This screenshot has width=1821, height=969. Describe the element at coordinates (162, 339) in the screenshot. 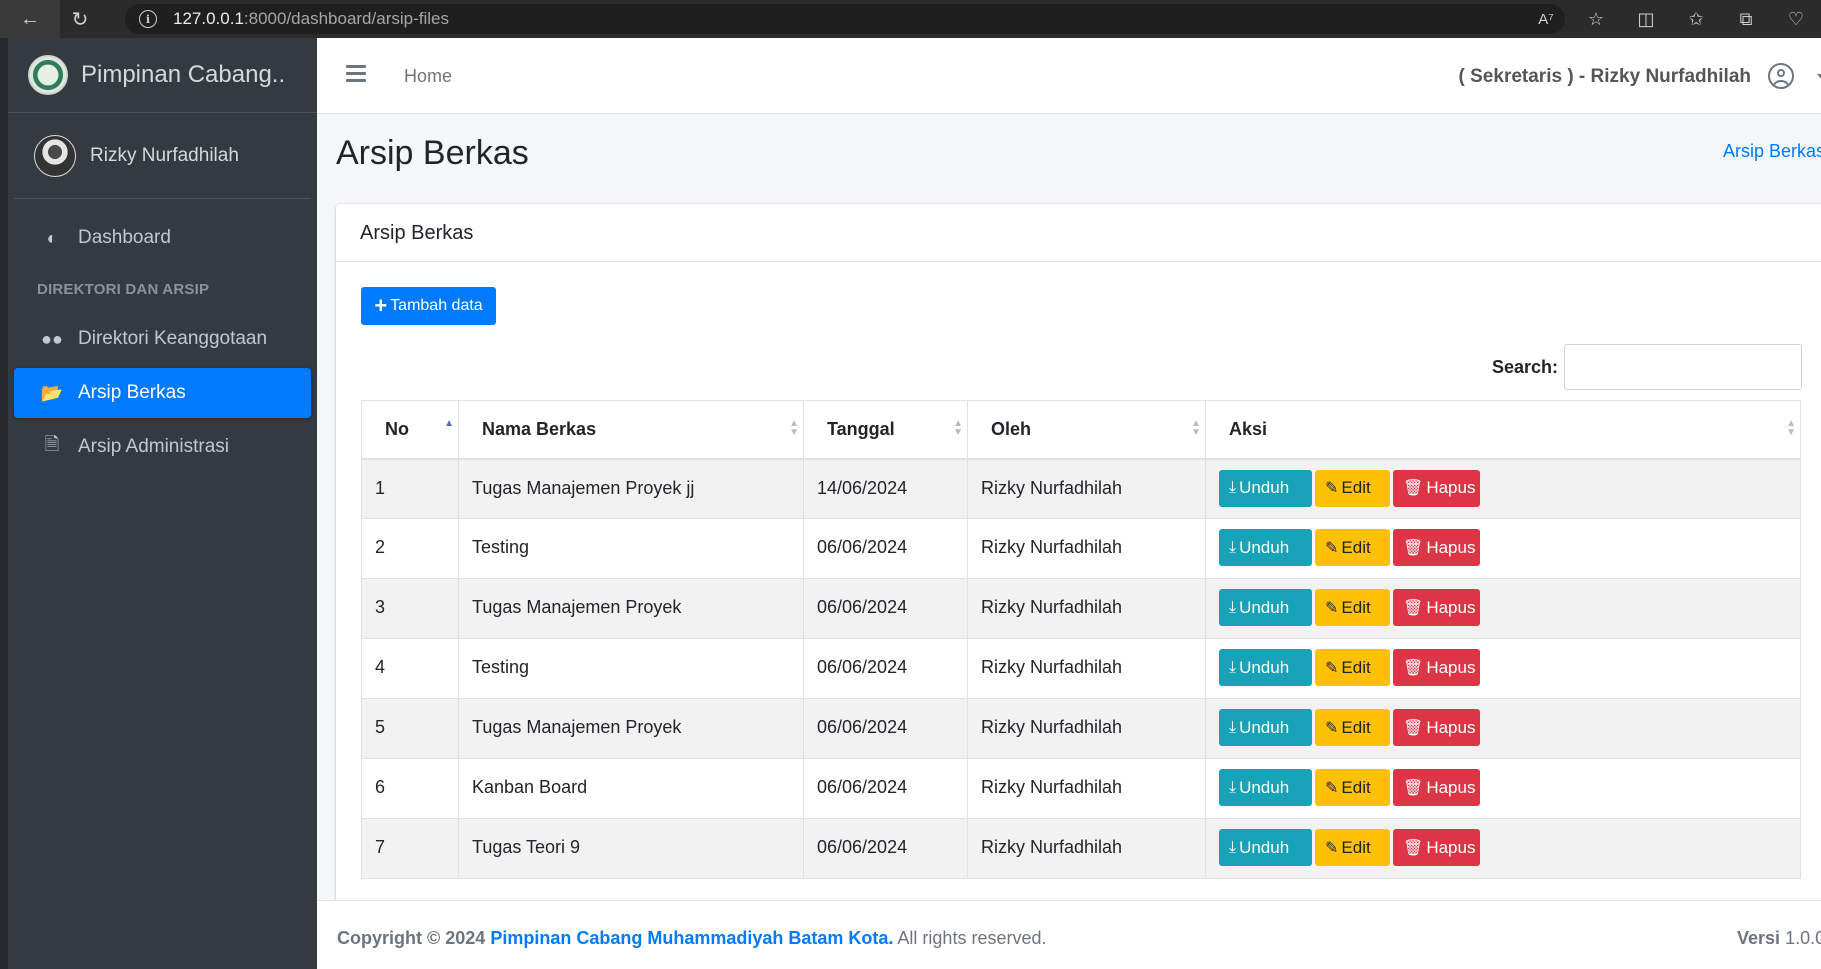

I see `sidebar-item-direktori-keanggotaan: ●● Direktori Keanggotaan` at that location.